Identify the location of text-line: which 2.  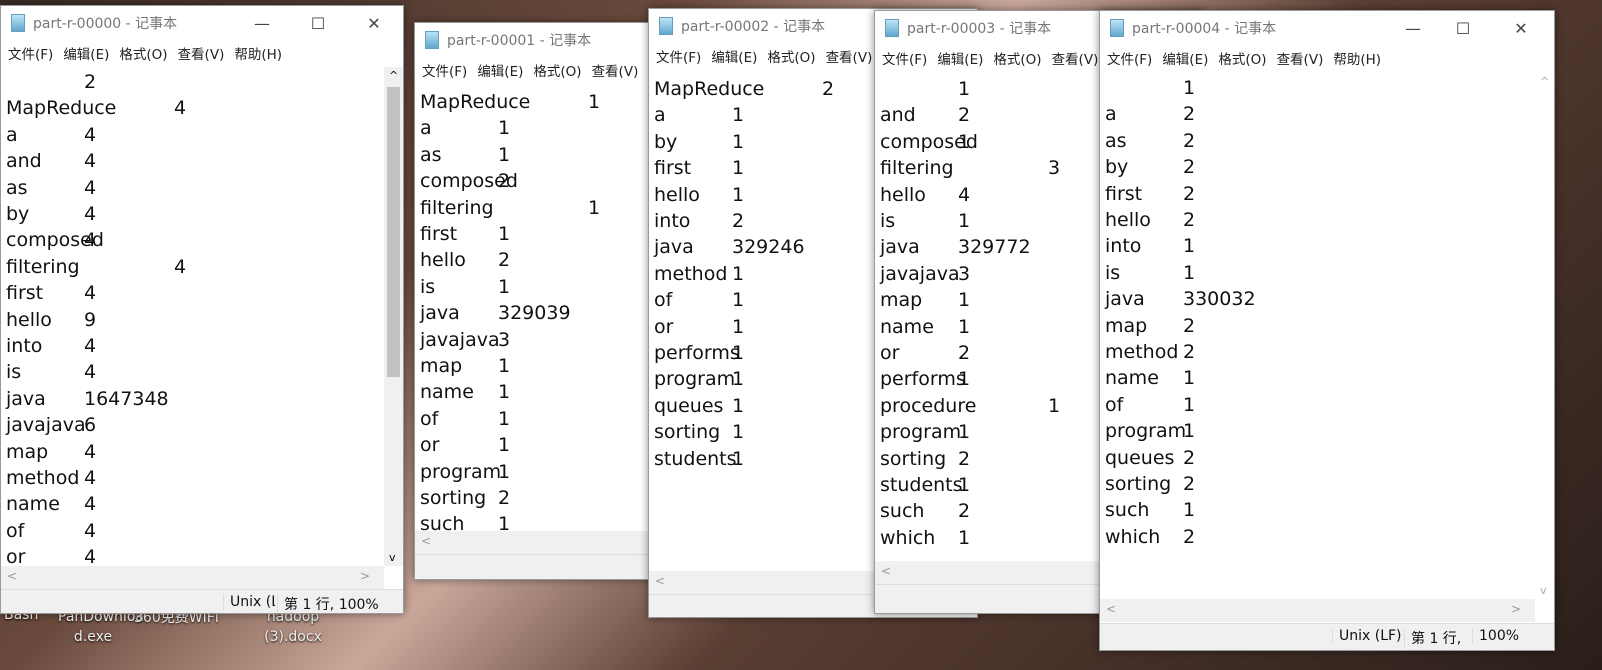
(1305, 539).